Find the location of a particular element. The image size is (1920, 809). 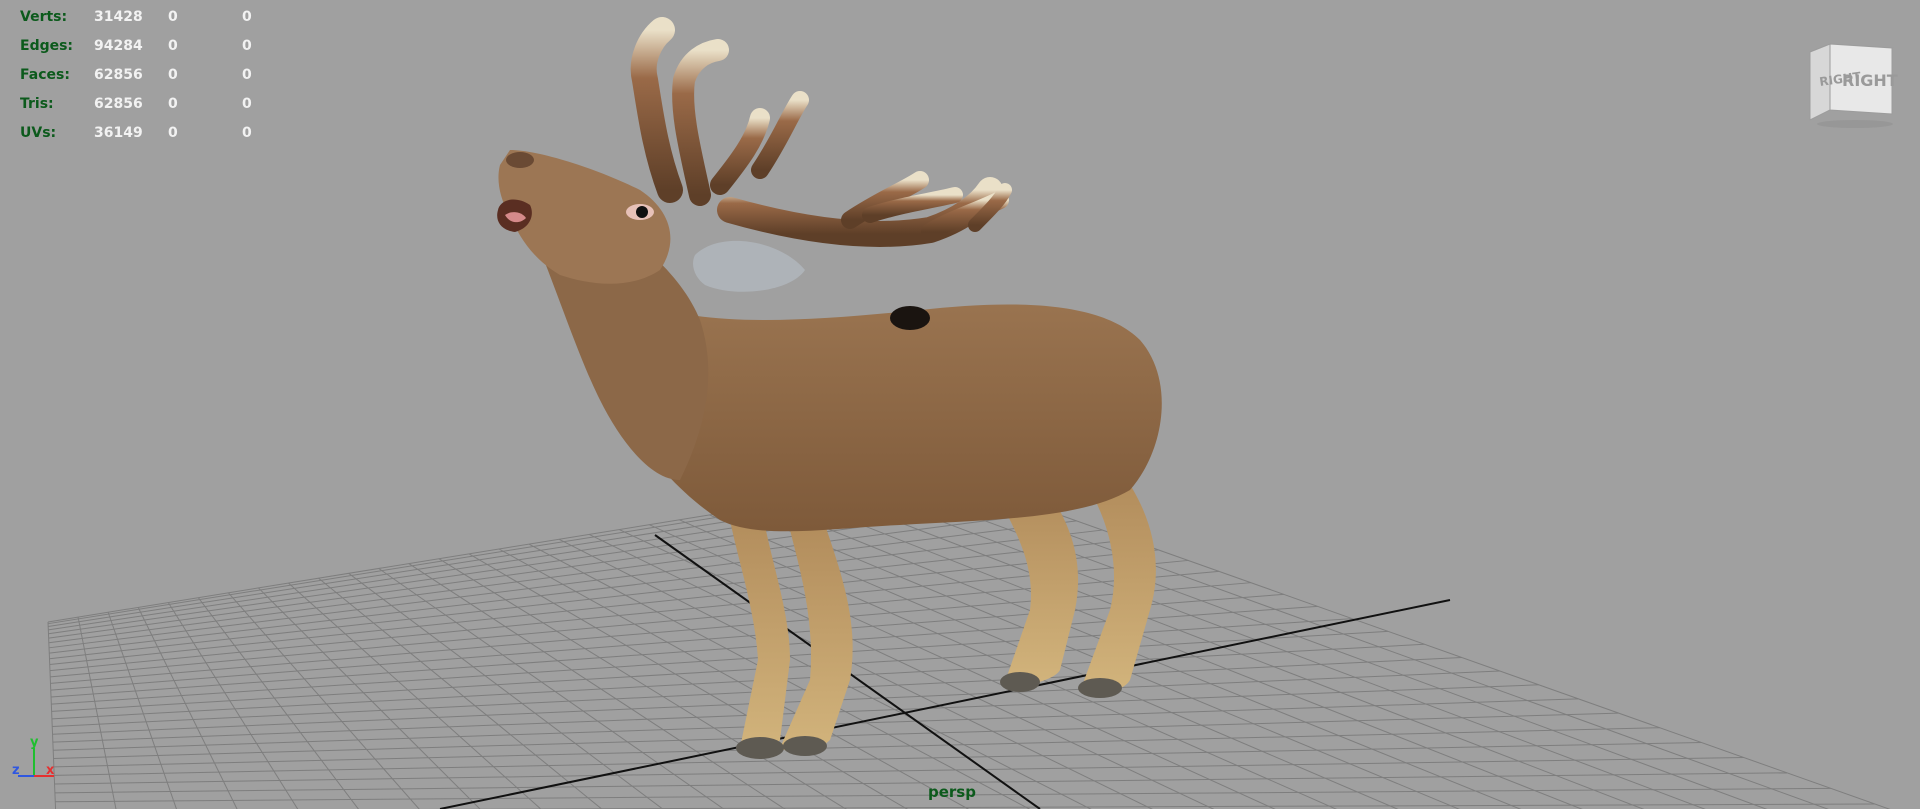

camera-name-label: persp is located at coordinates (952, 792).